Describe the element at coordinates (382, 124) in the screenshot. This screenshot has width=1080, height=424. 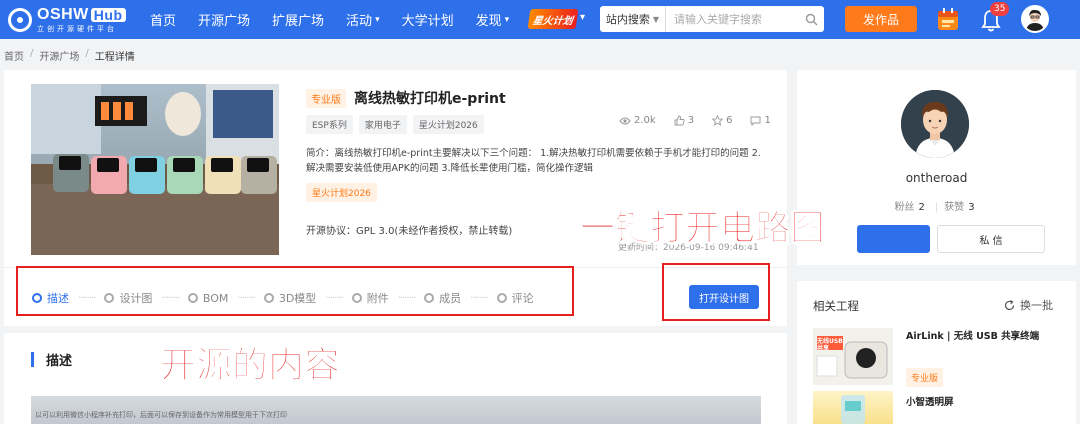
I see `project-tag: 家用电子` at that location.